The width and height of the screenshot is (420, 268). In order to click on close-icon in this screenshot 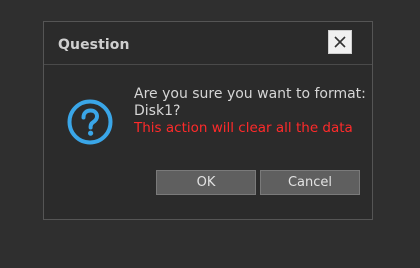, I will do `click(340, 42)`.